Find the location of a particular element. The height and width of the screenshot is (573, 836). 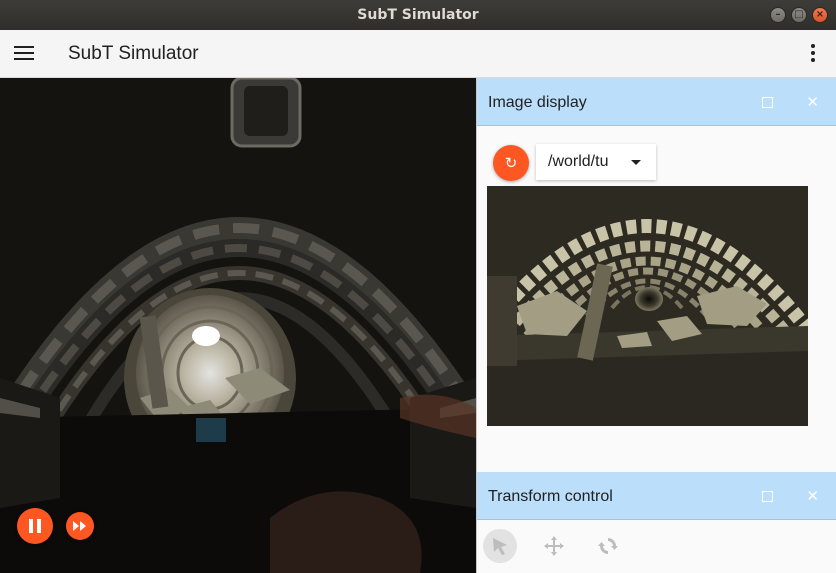

close-window-button: × is located at coordinates (820, 15).